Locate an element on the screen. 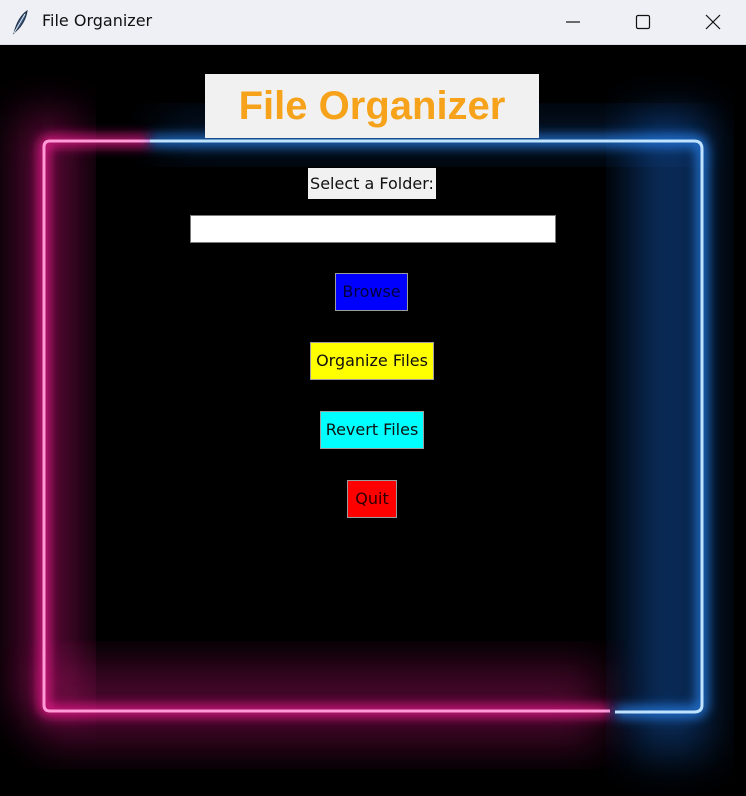 The width and height of the screenshot is (746, 796). folder-path-input is located at coordinates (373, 229).